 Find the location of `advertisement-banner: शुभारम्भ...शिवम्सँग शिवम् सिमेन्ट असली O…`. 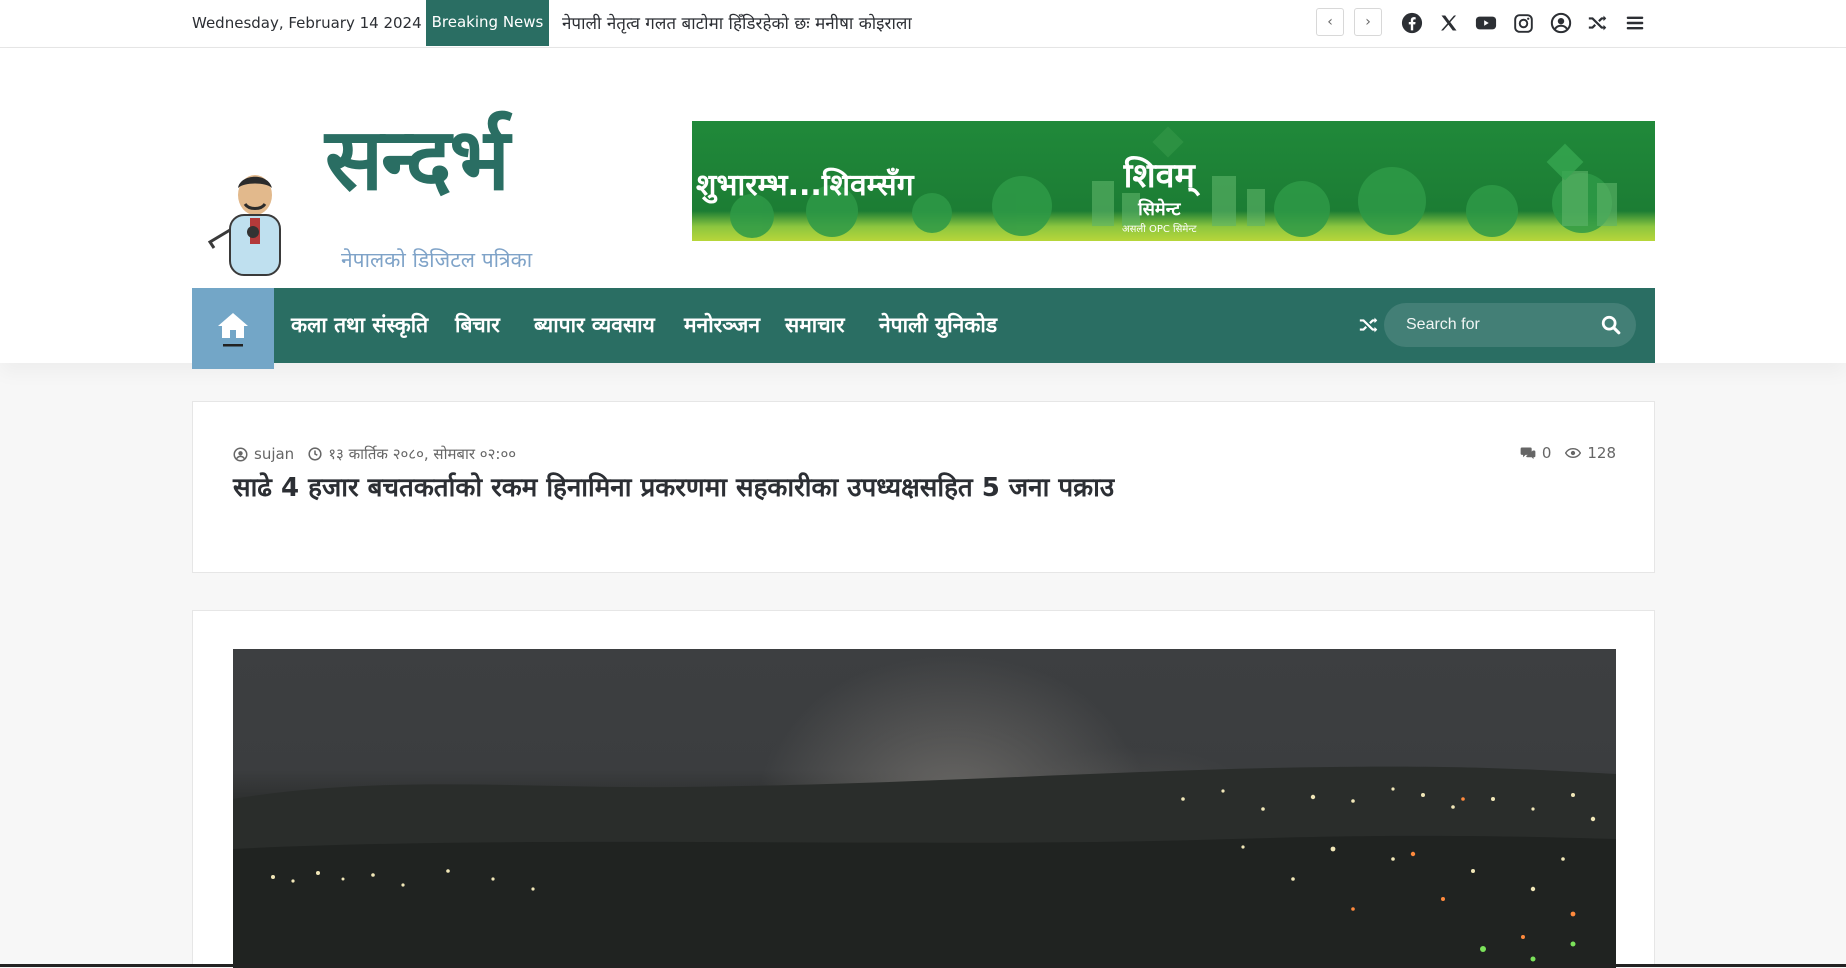

advertisement-banner: शुभारम्भ...शिवम्सँग शिवम् सिमेन्ट असली O… is located at coordinates (1173, 181).